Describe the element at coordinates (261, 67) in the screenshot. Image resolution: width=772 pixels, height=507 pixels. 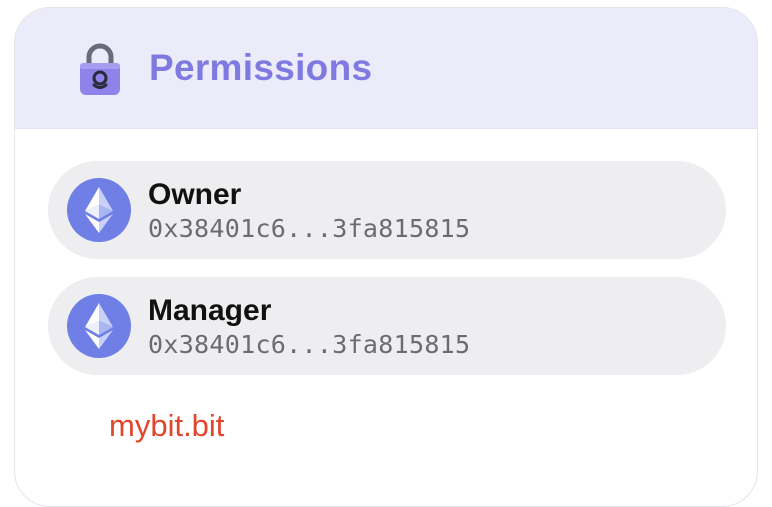
I see `page-title: Permissions` at that location.